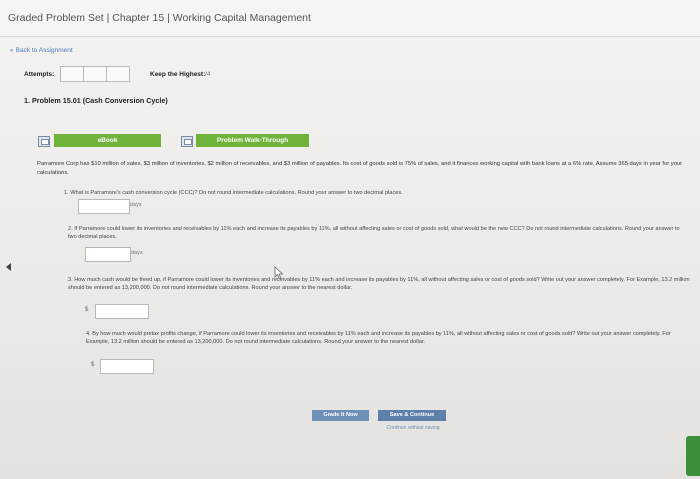  Describe the element at coordinates (693, 456) in the screenshot. I see `side-help-widget` at that location.